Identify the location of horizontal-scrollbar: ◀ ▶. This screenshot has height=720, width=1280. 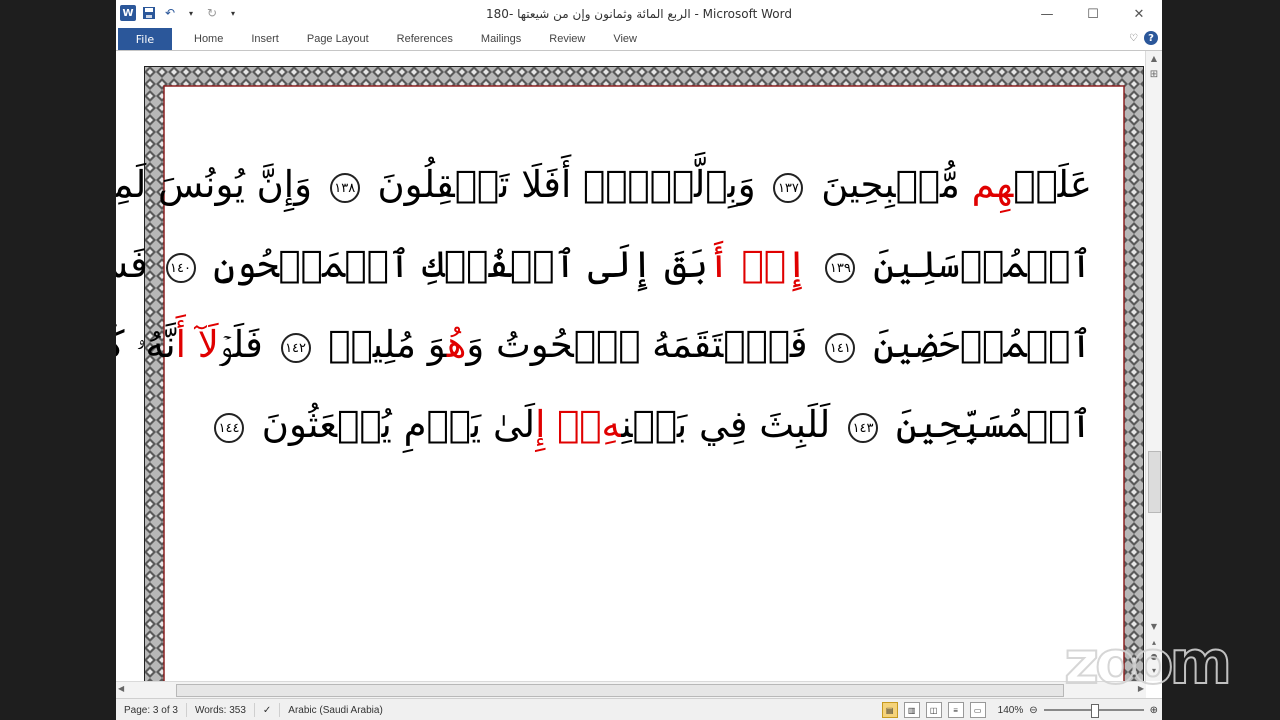
(631, 689).